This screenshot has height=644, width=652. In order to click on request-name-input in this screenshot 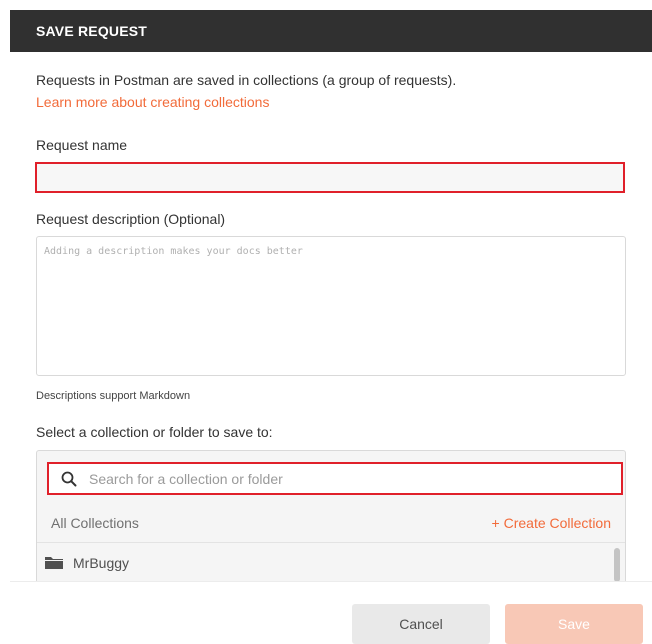, I will do `click(330, 177)`.